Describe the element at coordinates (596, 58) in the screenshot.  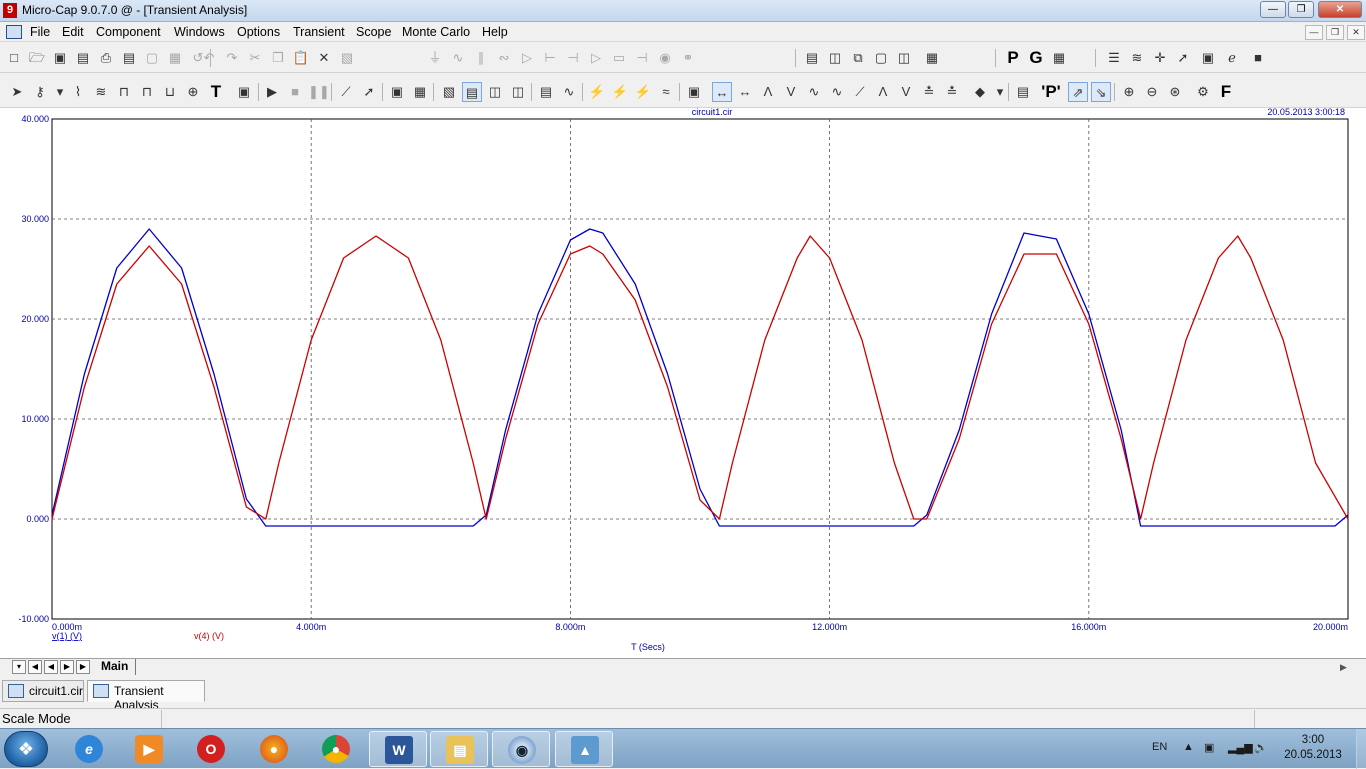
I see `opamp-icon: ▷` at that location.